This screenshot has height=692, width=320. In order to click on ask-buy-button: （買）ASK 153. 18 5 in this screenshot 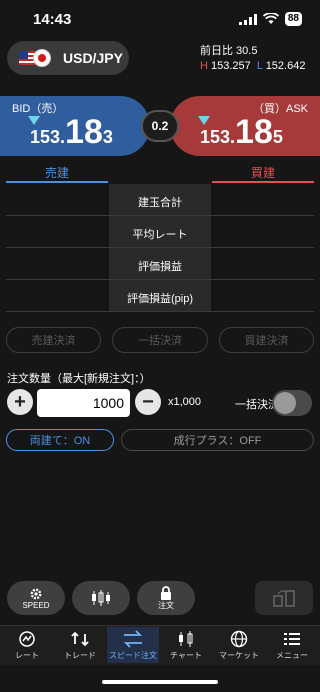, I will do `click(245, 126)`.